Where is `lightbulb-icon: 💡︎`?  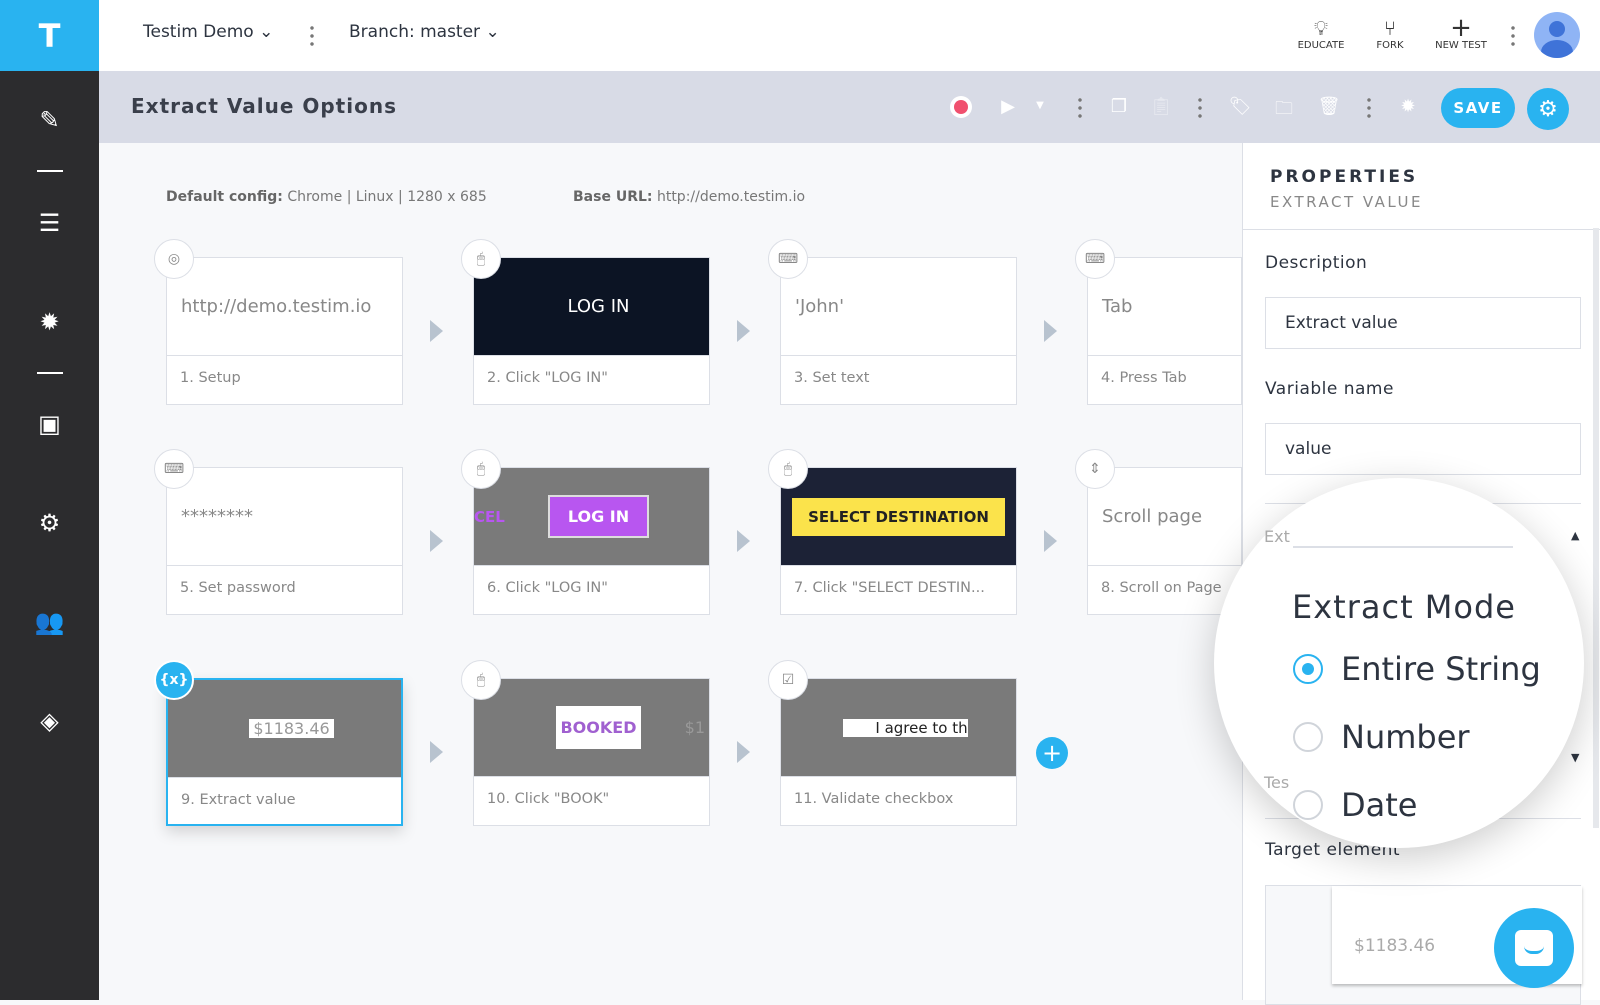 lightbulb-icon: 💡︎ is located at coordinates (1321, 28).